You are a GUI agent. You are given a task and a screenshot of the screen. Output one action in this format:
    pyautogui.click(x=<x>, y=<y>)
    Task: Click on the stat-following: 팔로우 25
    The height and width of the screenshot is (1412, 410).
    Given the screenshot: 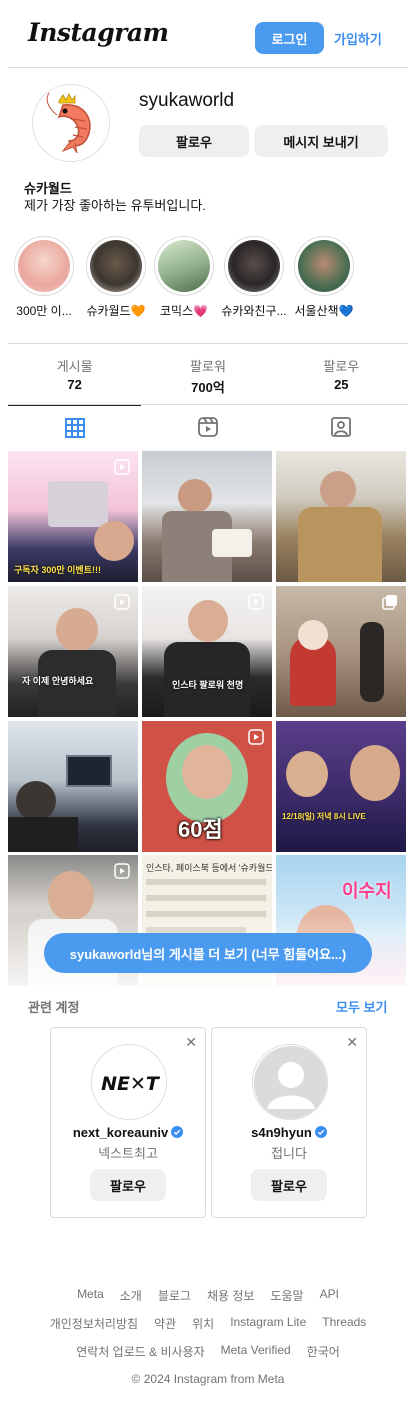 What is the action you would take?
    pyautogui.click(x=341, y=374)
    